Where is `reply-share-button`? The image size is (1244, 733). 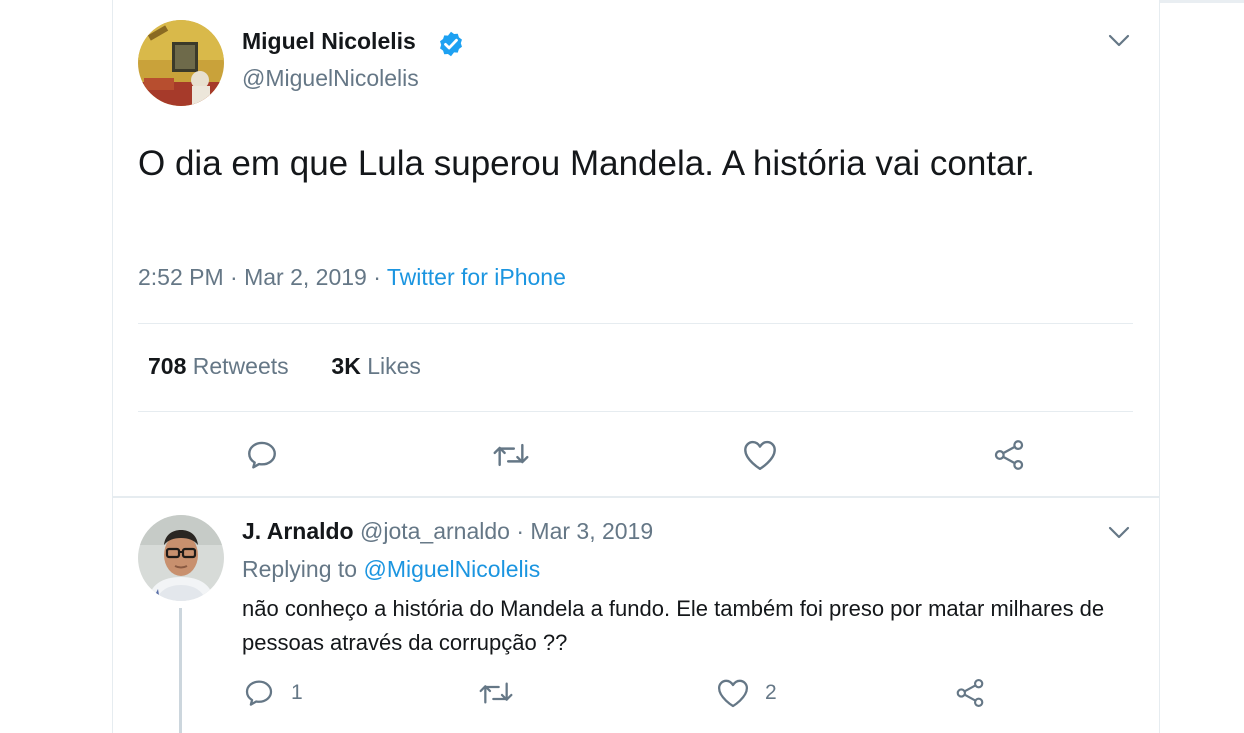 reply-share-button is located at coordinates (970, 693).